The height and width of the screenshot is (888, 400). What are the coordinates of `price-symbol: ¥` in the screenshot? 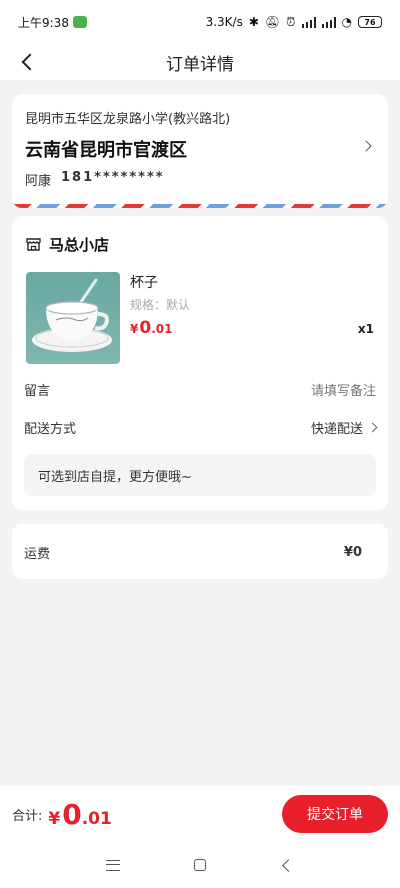 It's located at (134, 329).